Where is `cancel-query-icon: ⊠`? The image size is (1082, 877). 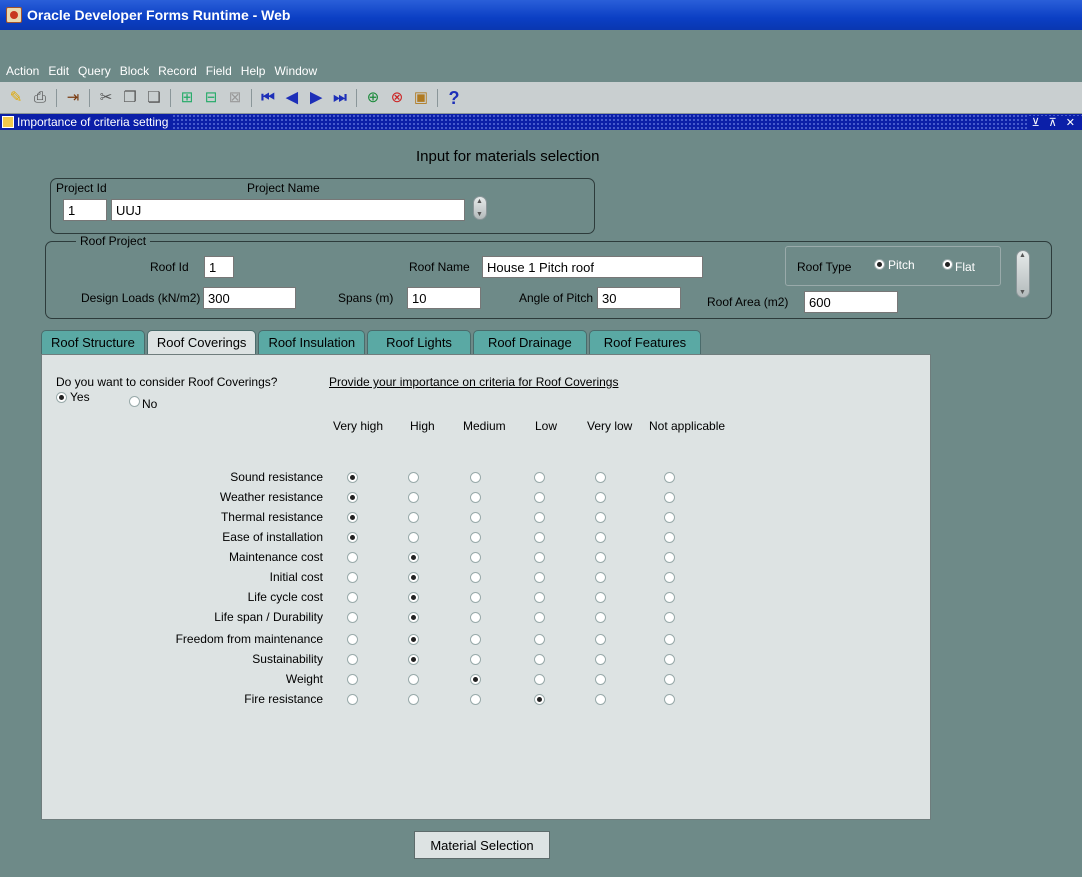
cancel-query-icon: ⊠ is located at coordinates (235, 98).